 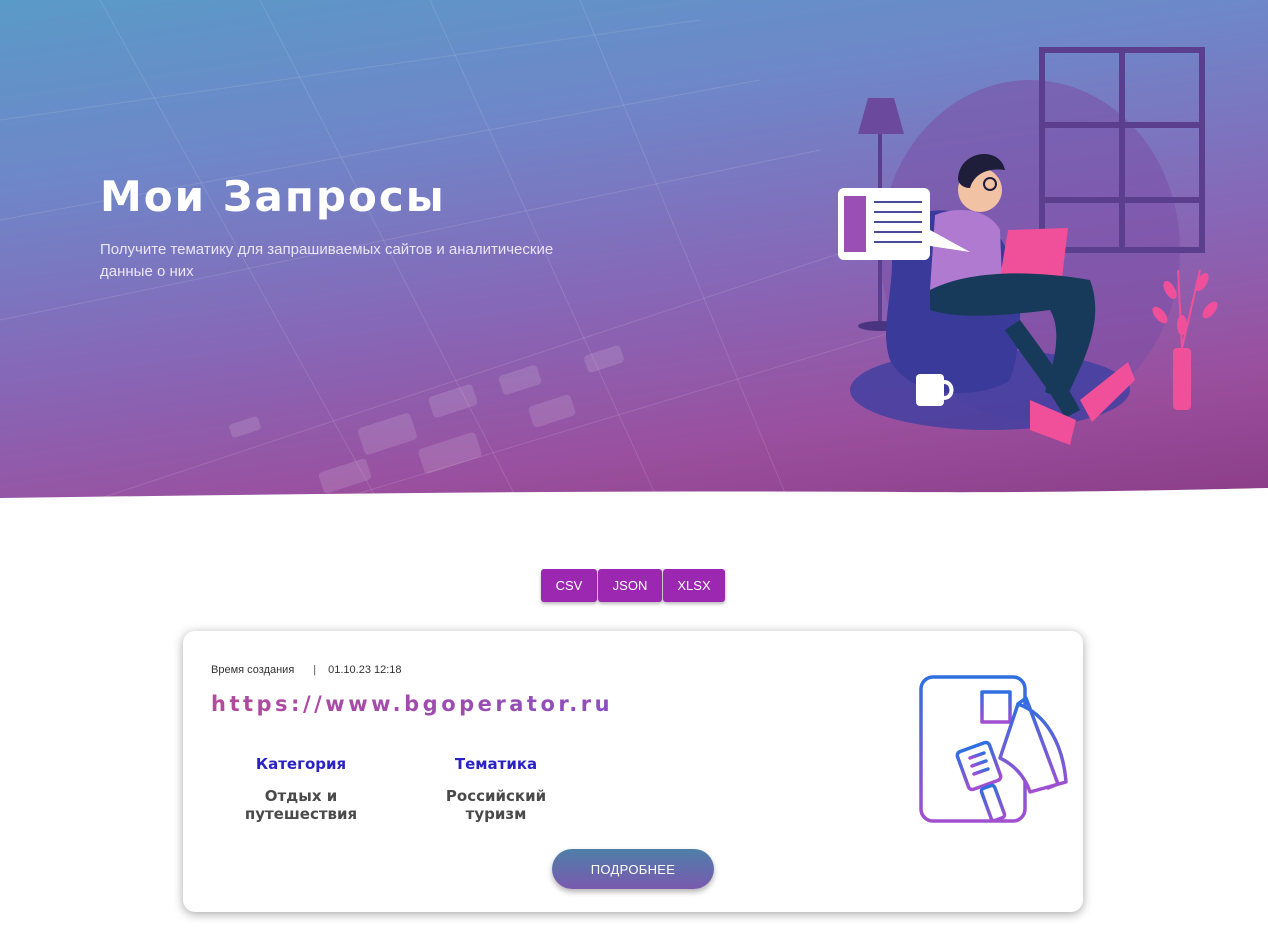 I want to click on page-title: Мои Запросы, so click(x=273, y=196).